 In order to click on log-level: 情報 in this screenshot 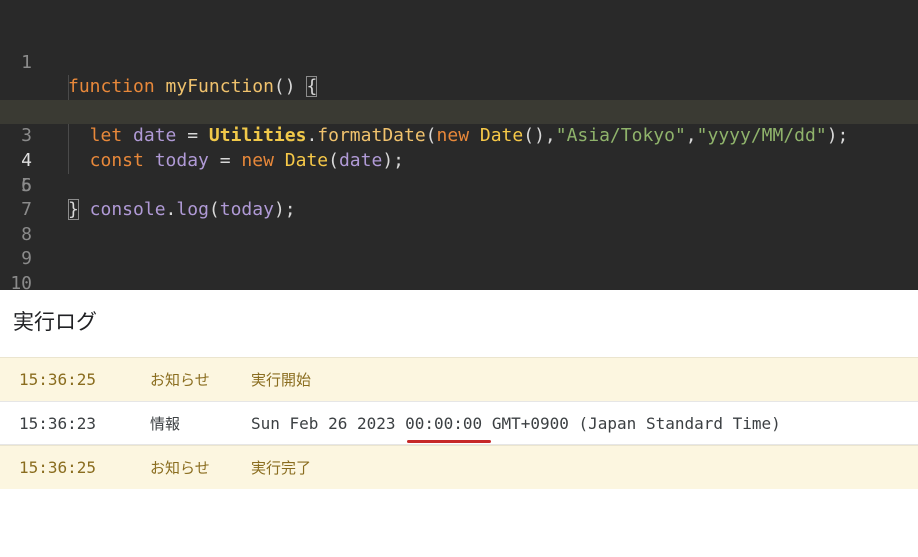, I will do `click(165, 424)`.